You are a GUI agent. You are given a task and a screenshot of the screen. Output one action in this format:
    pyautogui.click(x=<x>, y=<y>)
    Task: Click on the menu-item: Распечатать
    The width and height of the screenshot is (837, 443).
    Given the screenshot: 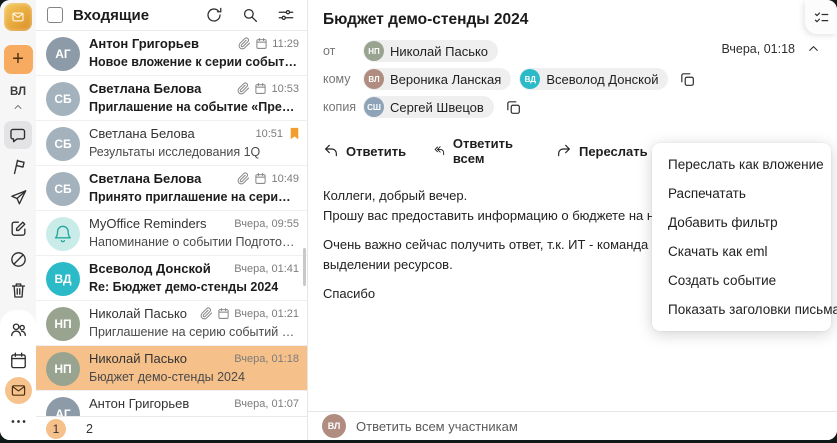 What is the action you would take?
    pyautogui.click(x=741, y=193)
    